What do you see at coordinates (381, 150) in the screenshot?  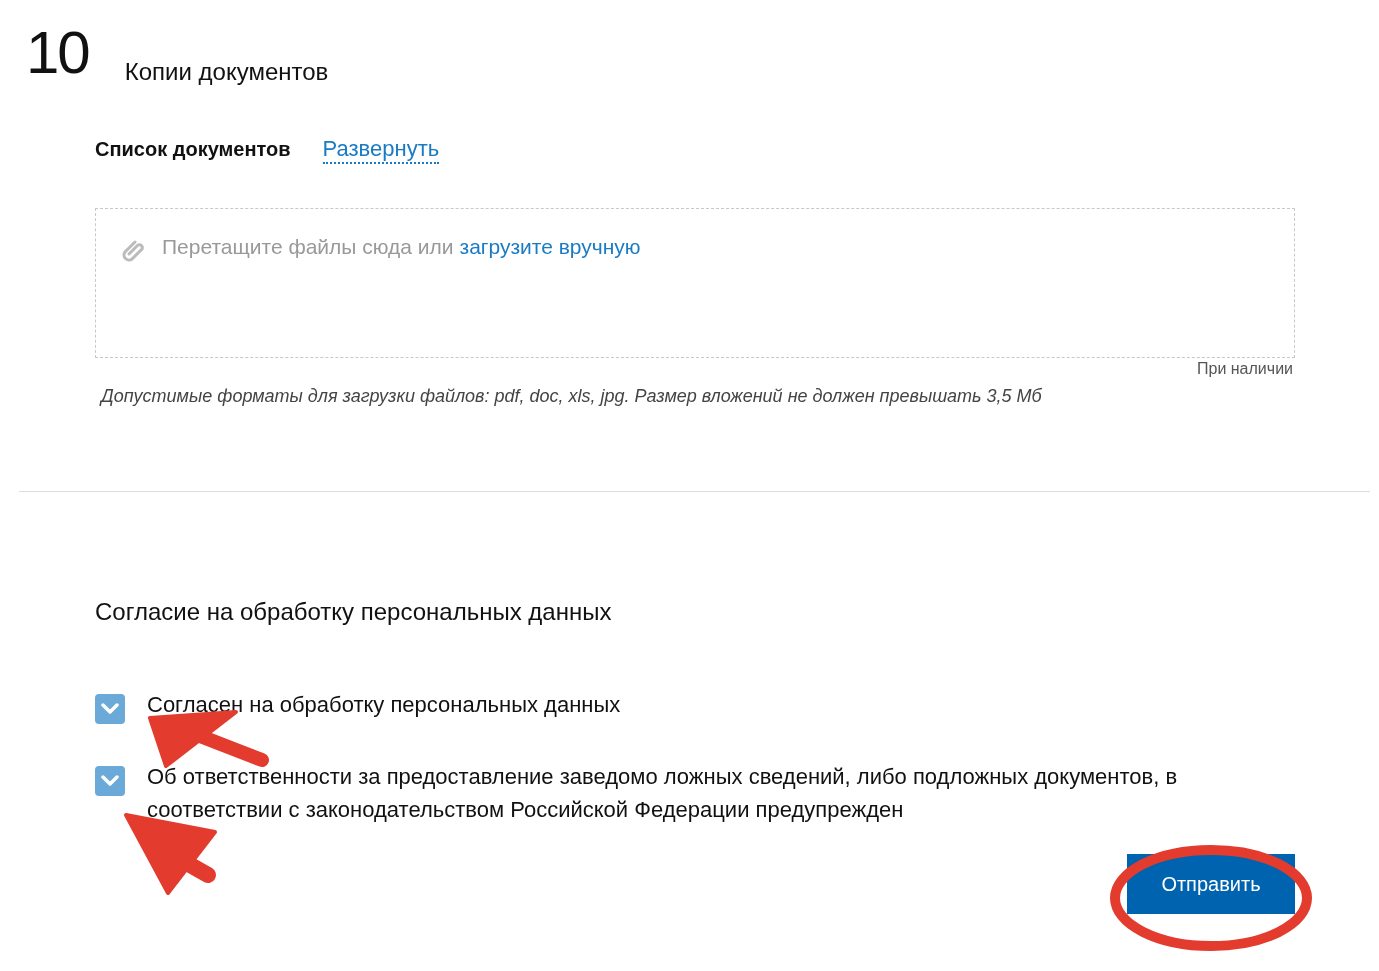 I see `expand-link: Развернуть` at bounding box center [381, 150].